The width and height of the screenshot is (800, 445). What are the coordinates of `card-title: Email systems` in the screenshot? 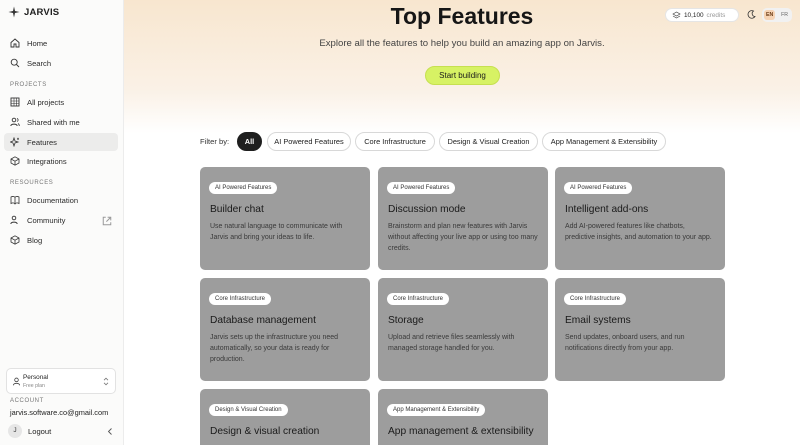 It's located at (598, 320).